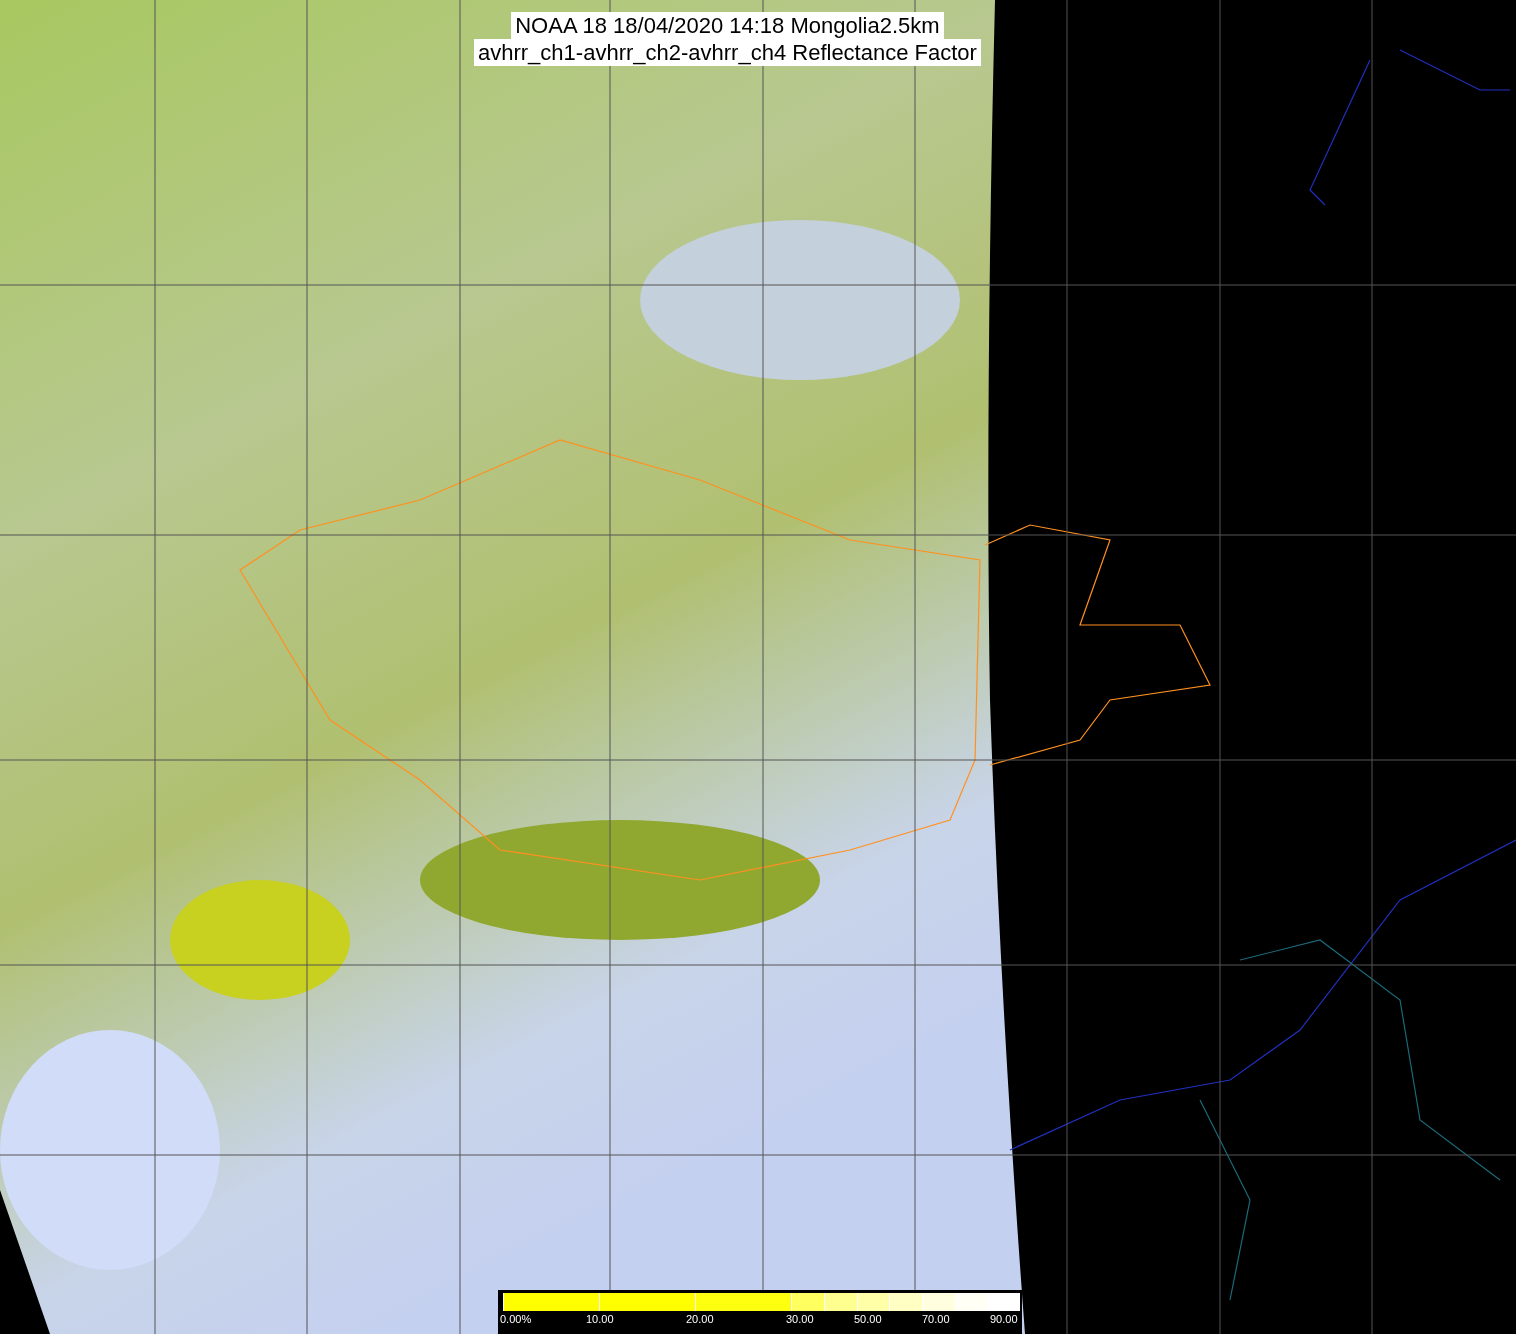  I want to click on colorbar-label: 20.00, so click(700, 1319).